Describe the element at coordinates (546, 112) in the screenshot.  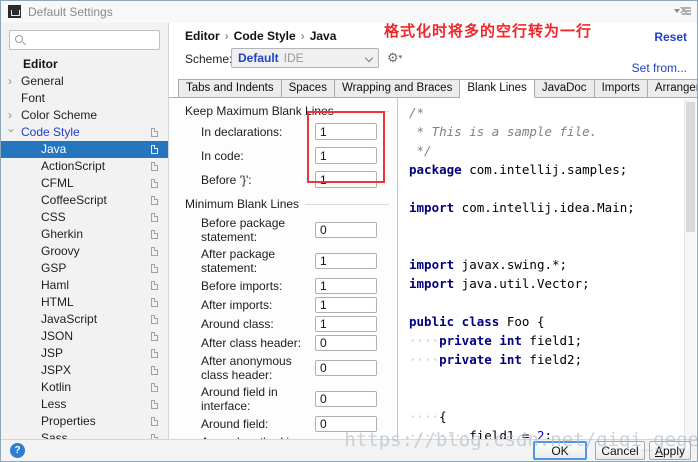
I see `code-line: /*` at that location.